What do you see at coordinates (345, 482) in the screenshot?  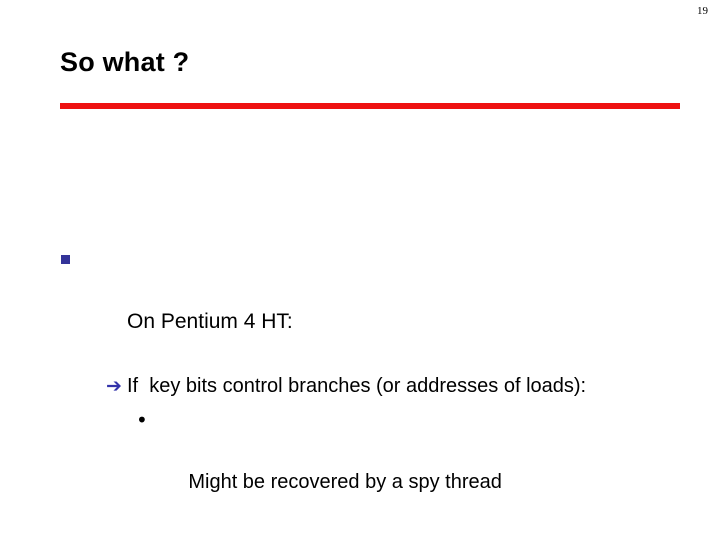 I see `list-item-label: Might be recovered by a spy thread` at bounding box center [345, 482].